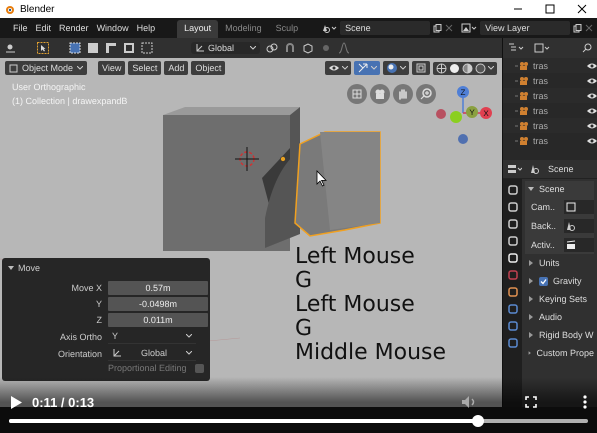 This screenshot has height=433, width=597. I want to click on menu-item: Help, so click(146, 28).